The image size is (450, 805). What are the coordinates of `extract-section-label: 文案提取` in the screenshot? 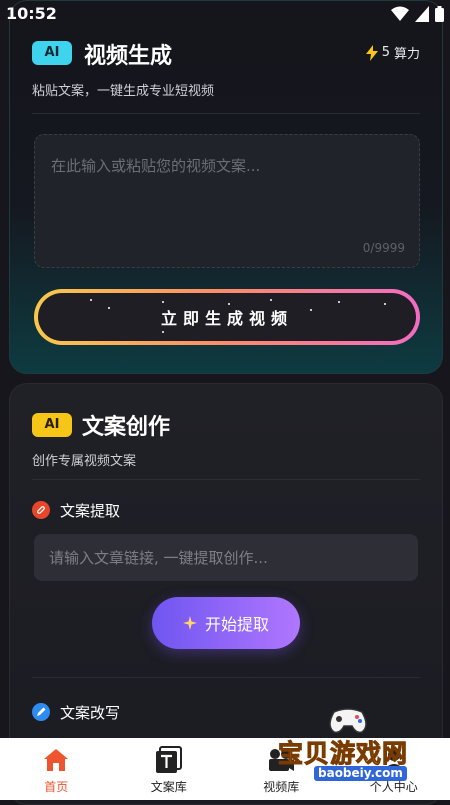 It's located at (90, 510).